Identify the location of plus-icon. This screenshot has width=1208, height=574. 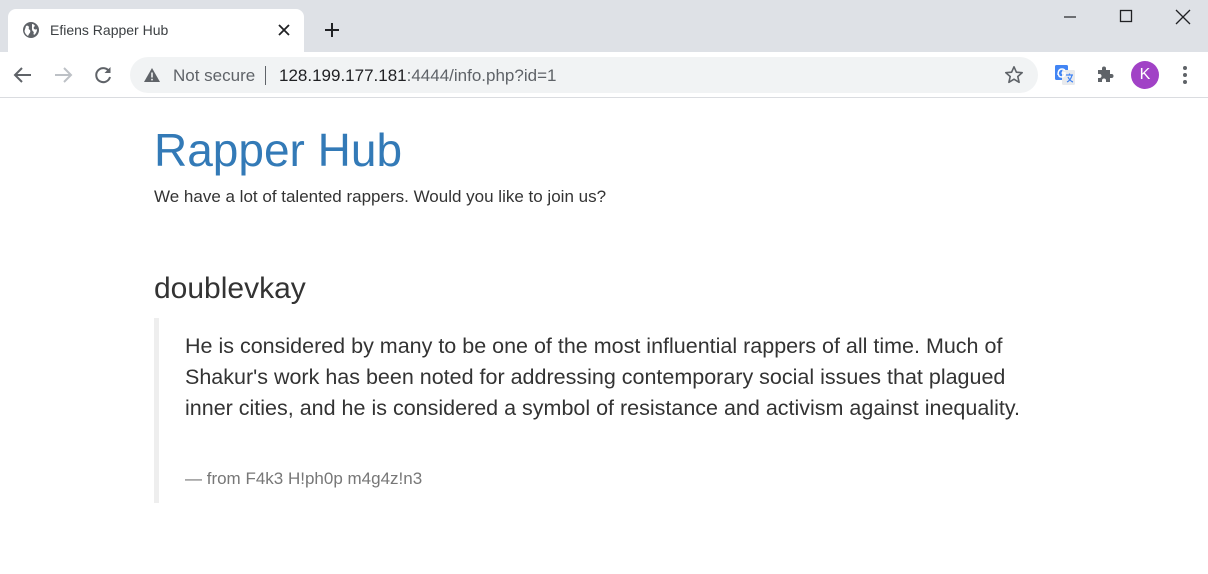
(332, 30).